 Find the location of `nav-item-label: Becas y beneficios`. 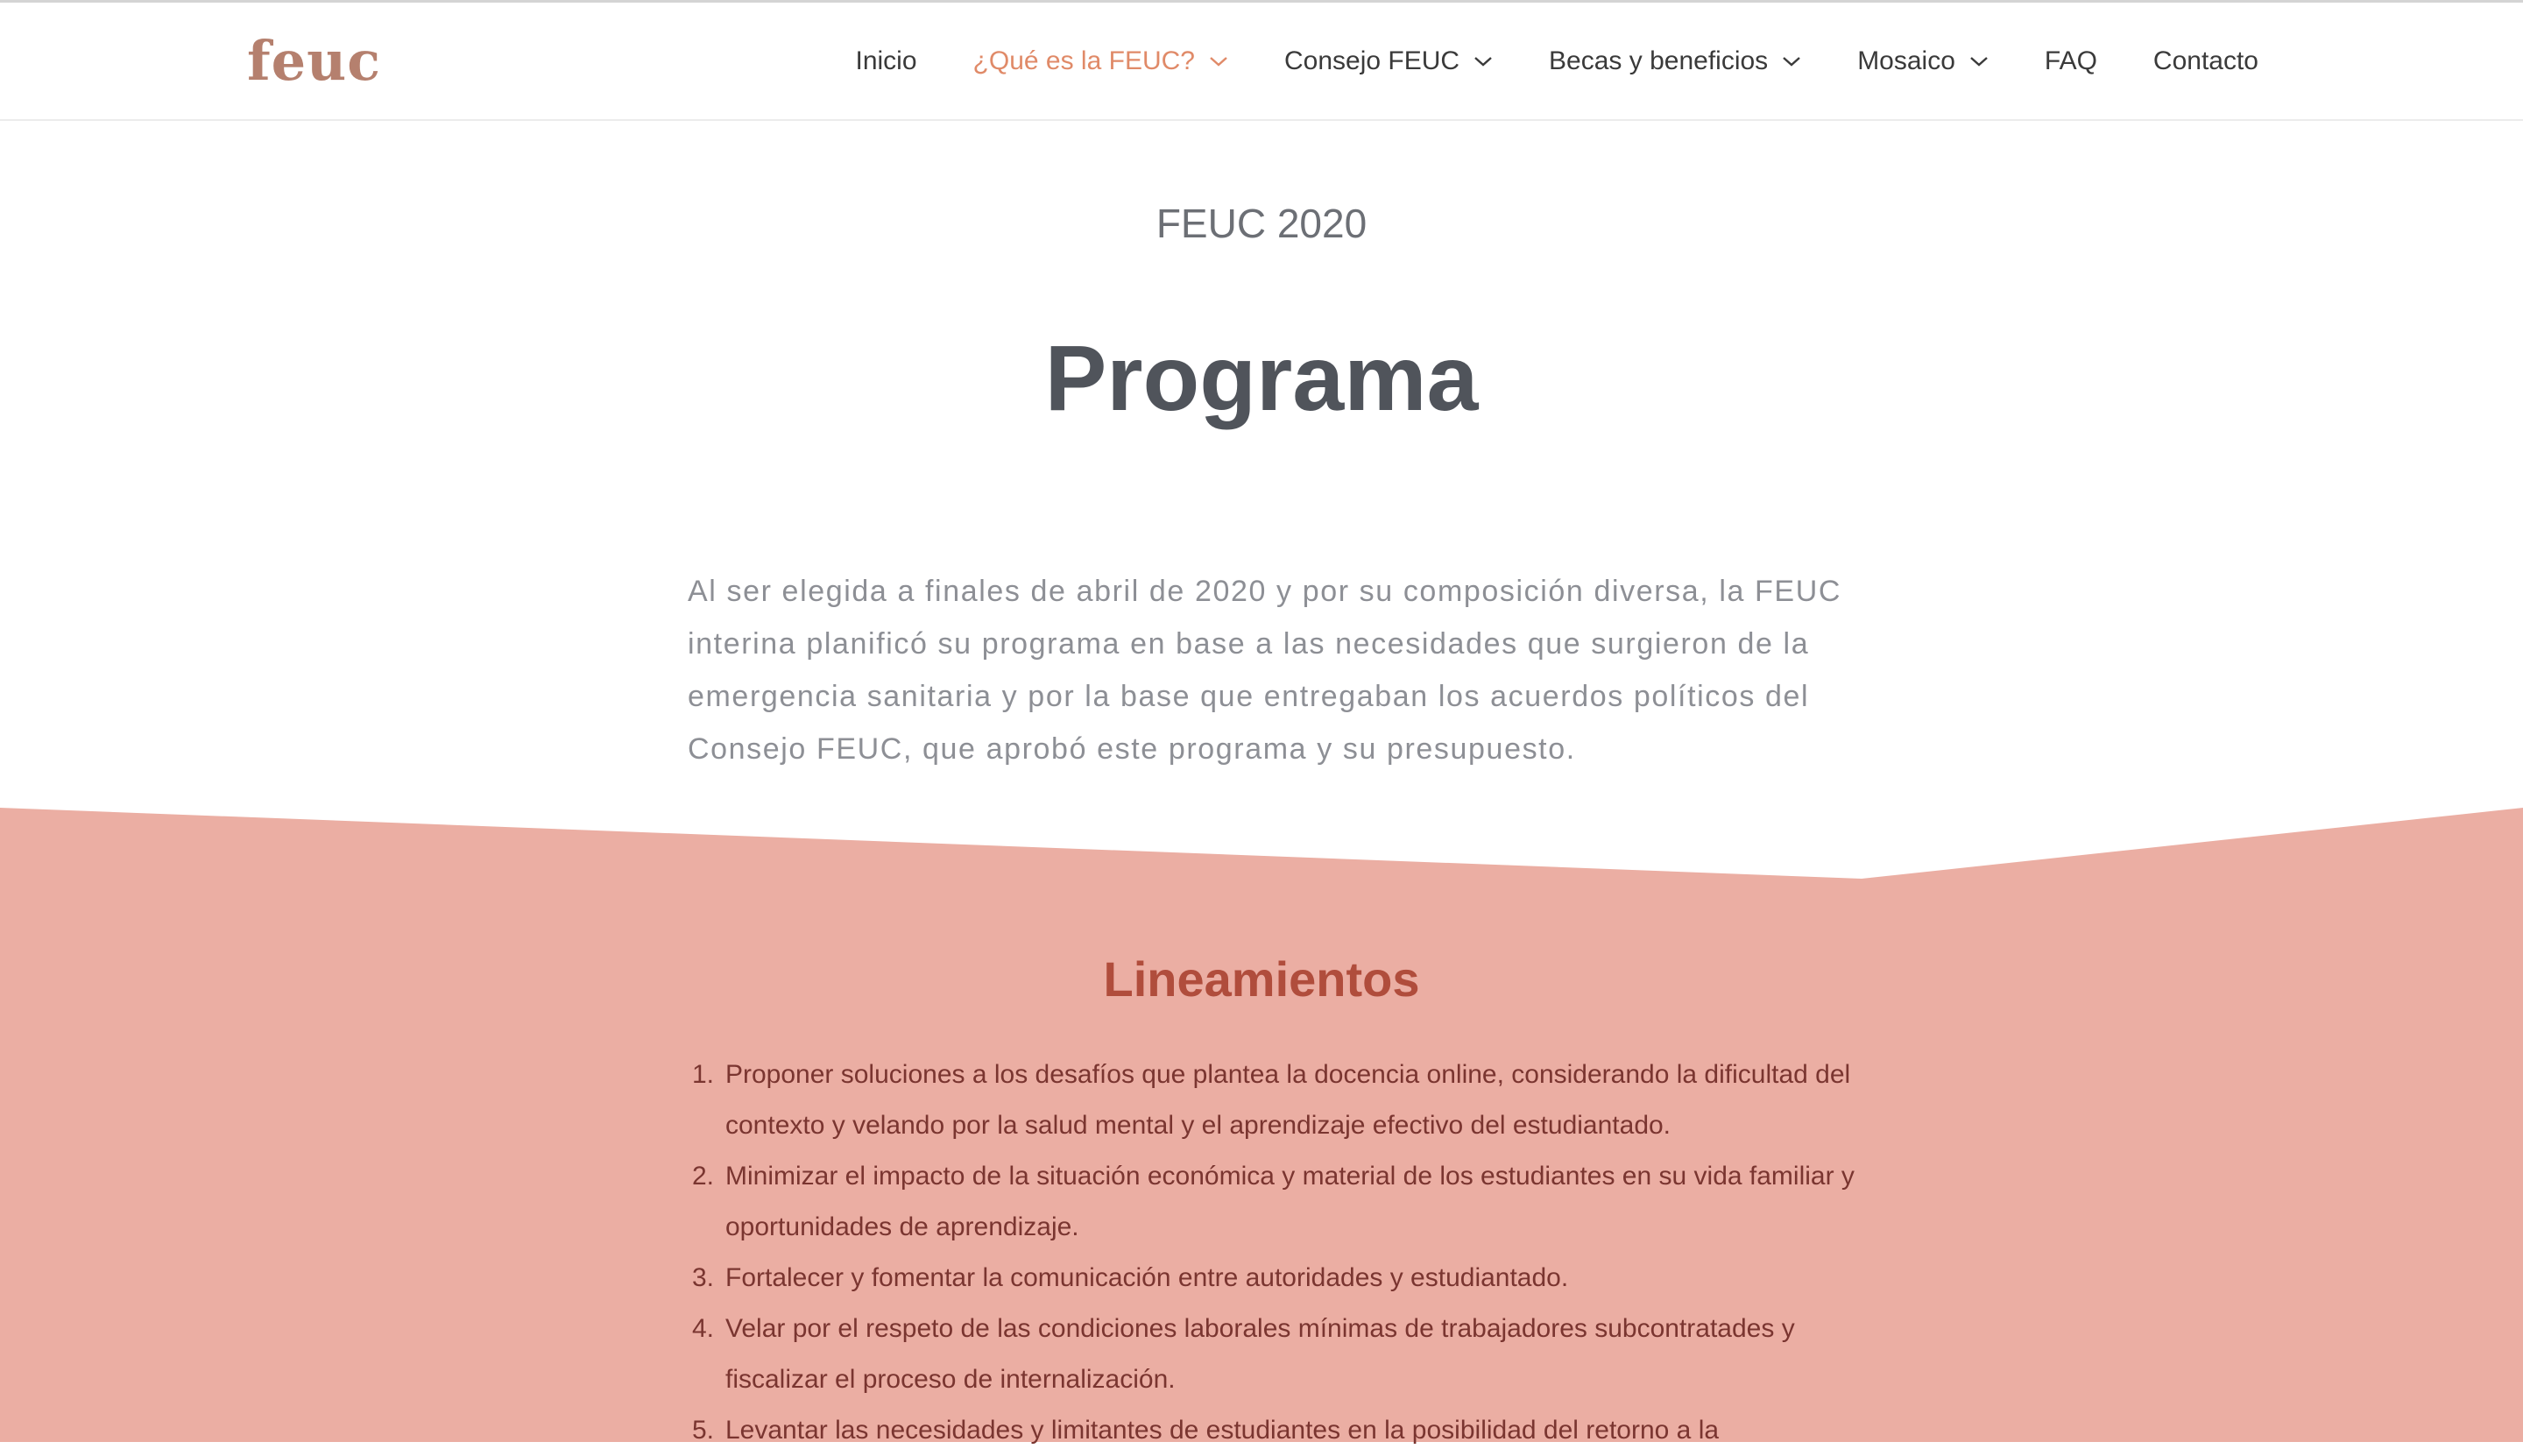

nav-item-label: Becas y beneficios is located at coordinates (1659, 60).